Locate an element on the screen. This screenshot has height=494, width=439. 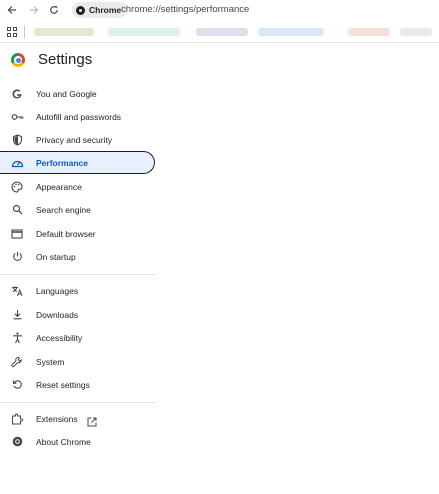
sidebar-item-about-chrome: About Chrome is located at coordinates (77, 441).